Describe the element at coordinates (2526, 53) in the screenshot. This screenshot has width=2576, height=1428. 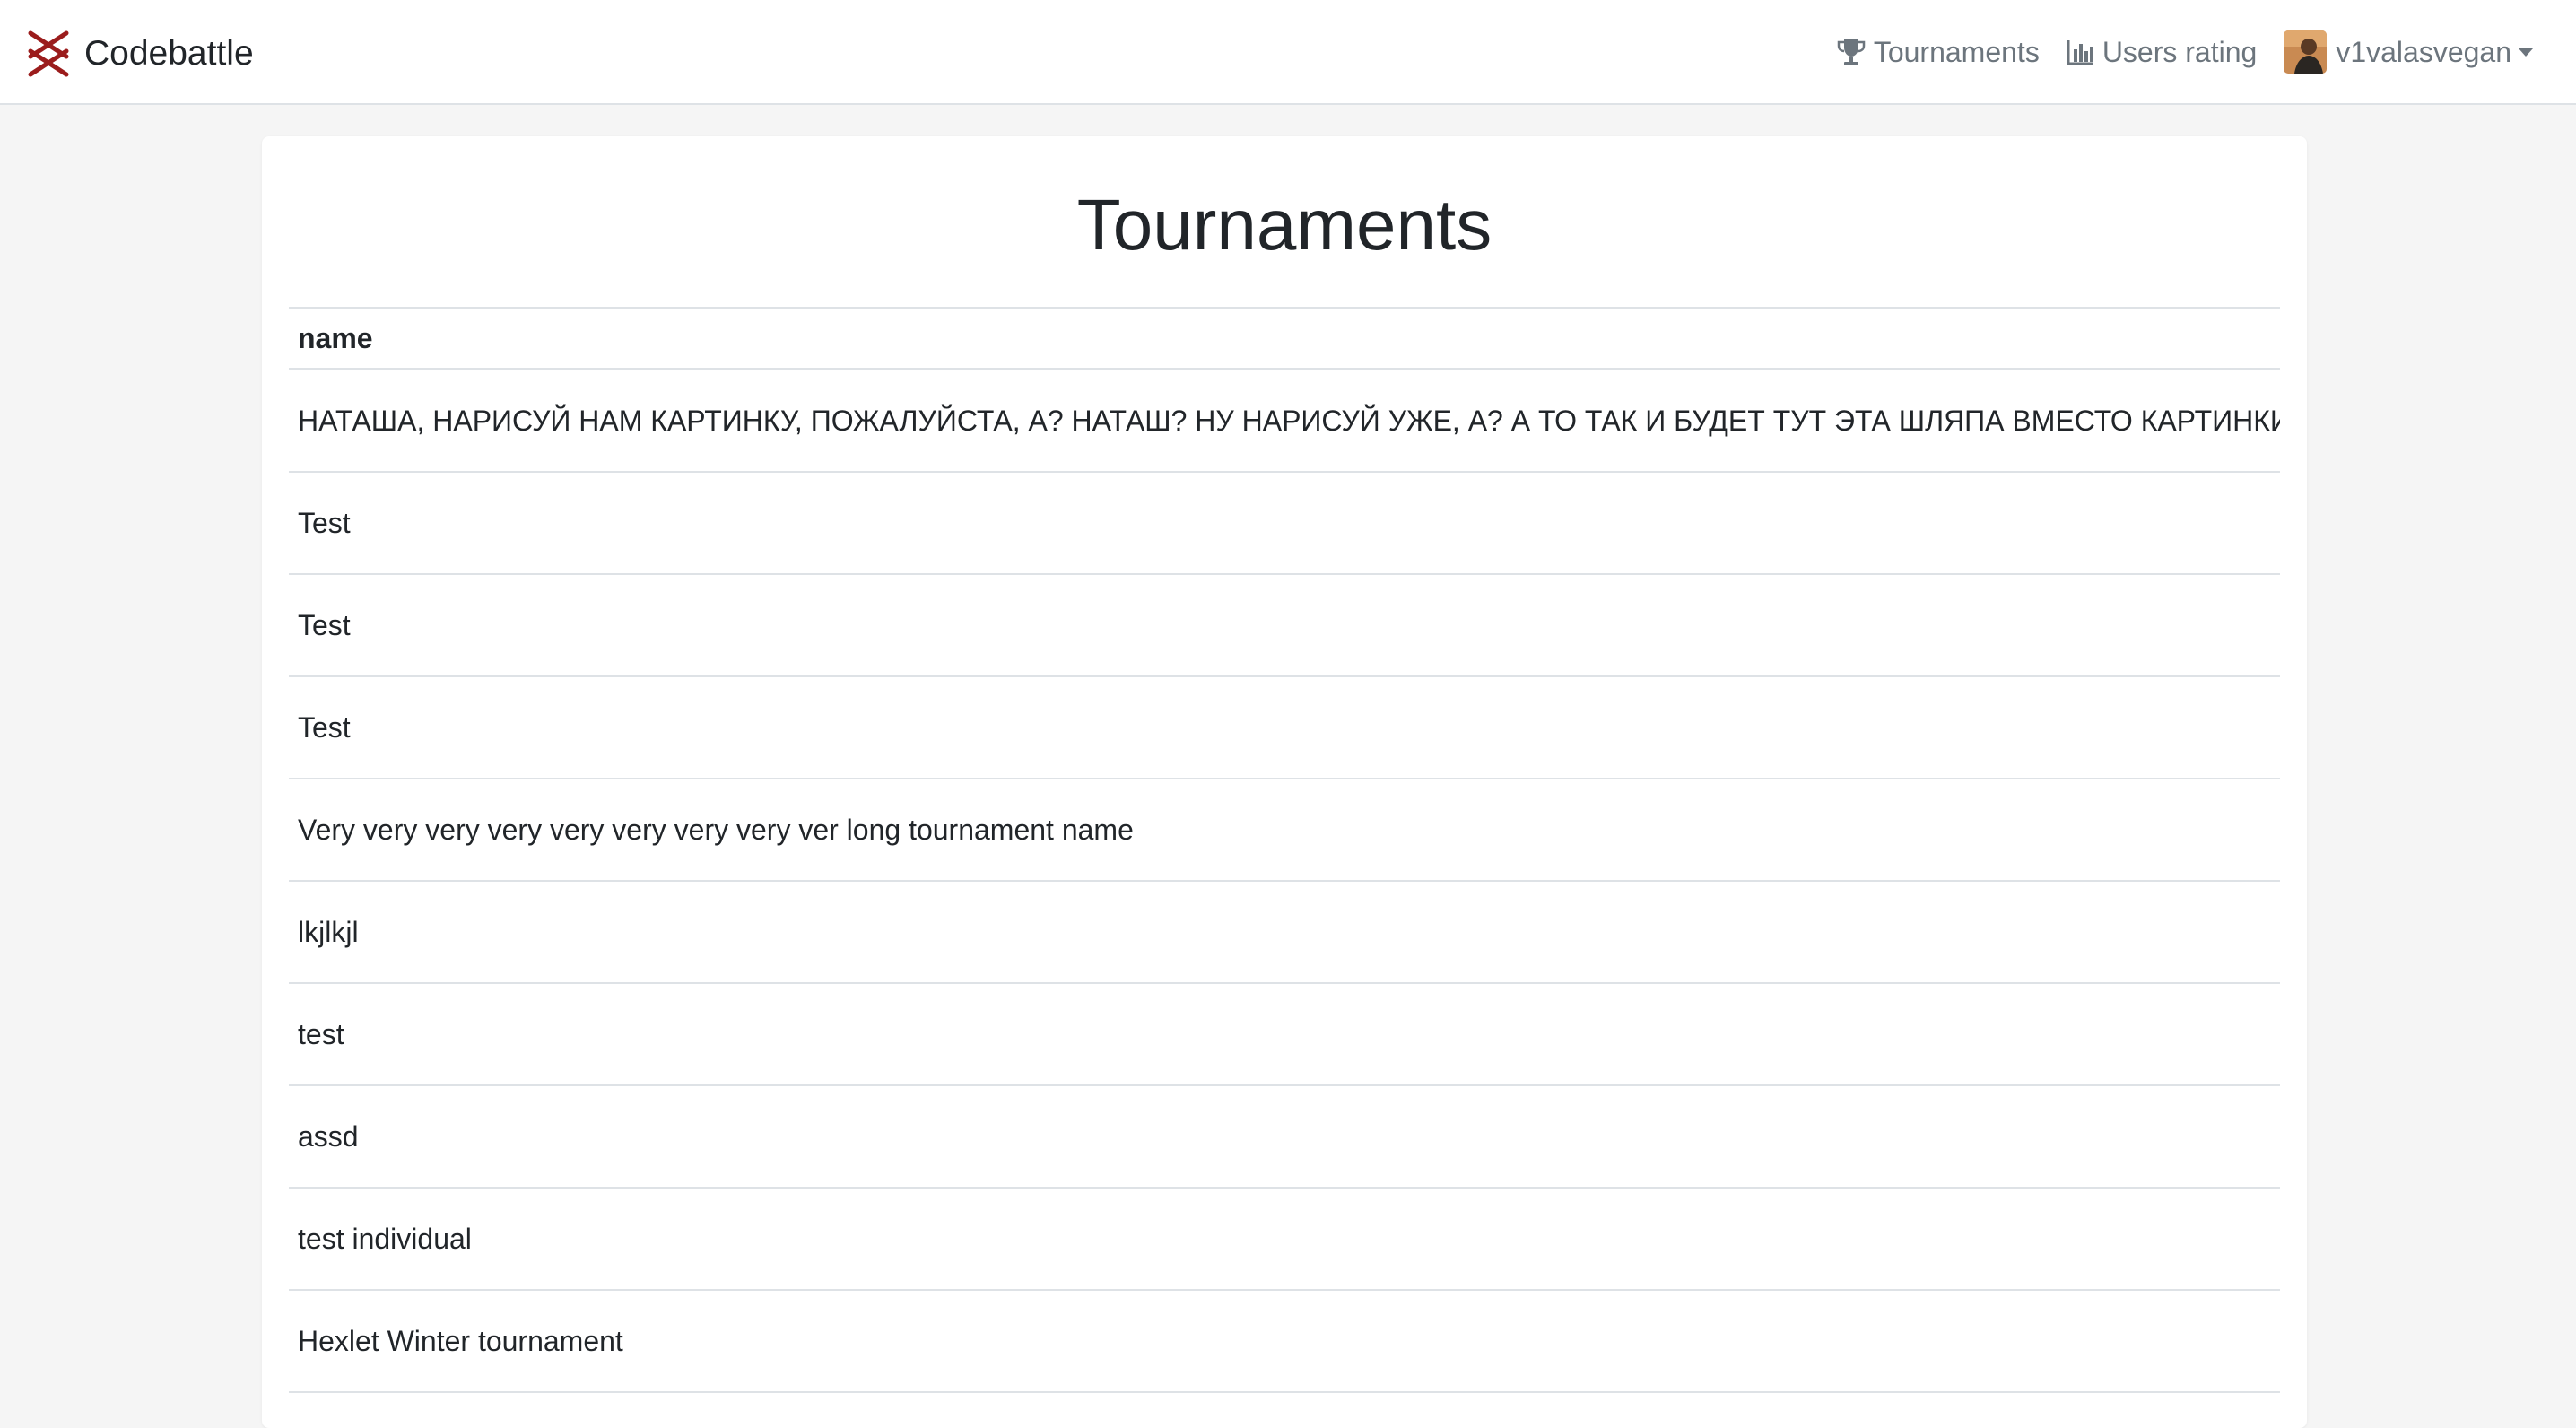
I see `caret-down-icon` at that location.